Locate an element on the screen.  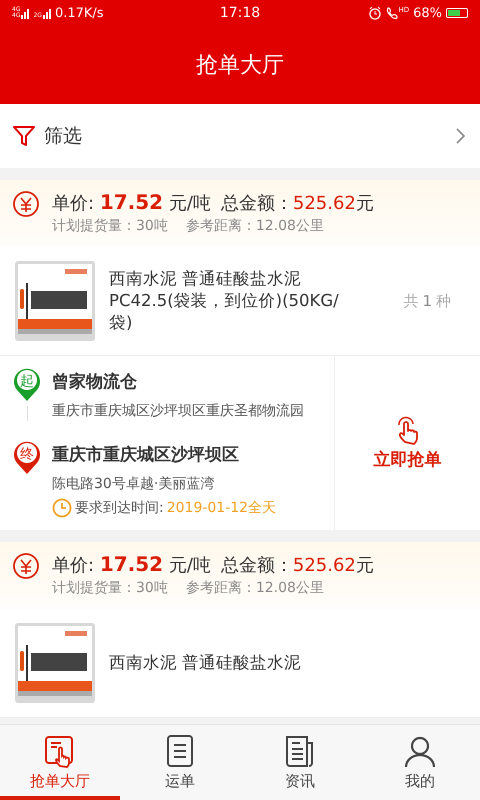
tab-item: 我的 is located at coordinates (420, 762).